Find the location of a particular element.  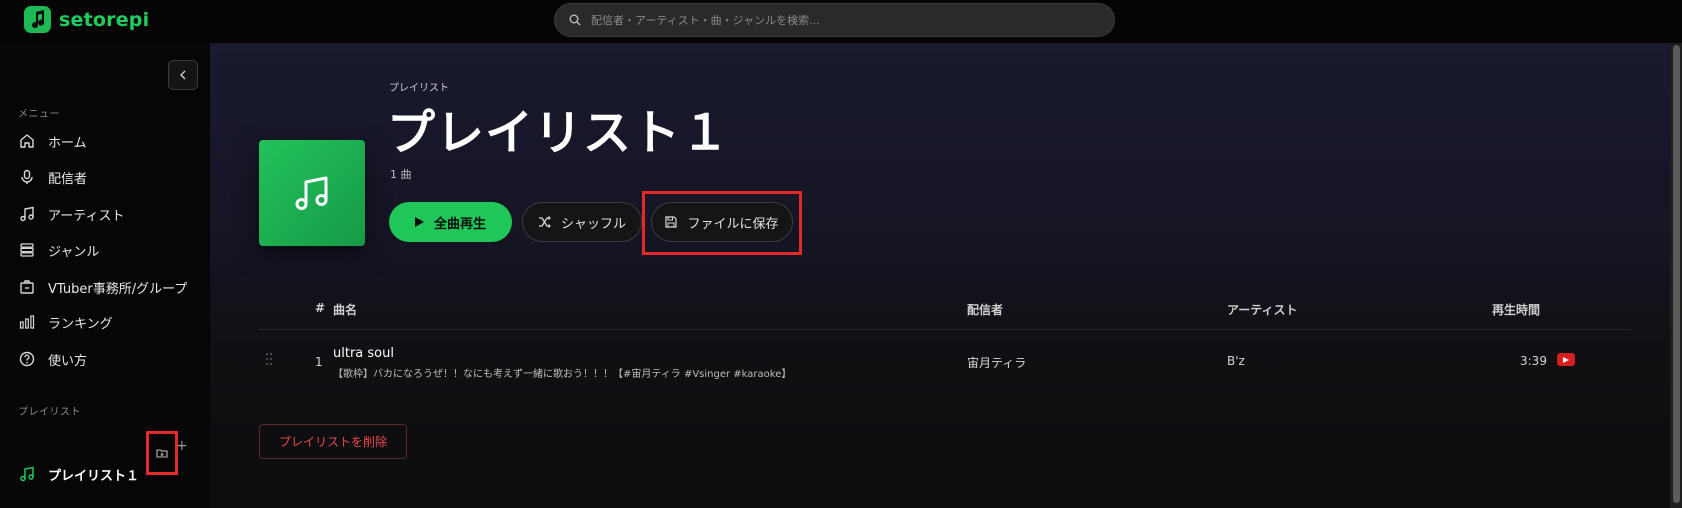

playlist-section-label: プレイリスト is located at coordinates (49, 412).